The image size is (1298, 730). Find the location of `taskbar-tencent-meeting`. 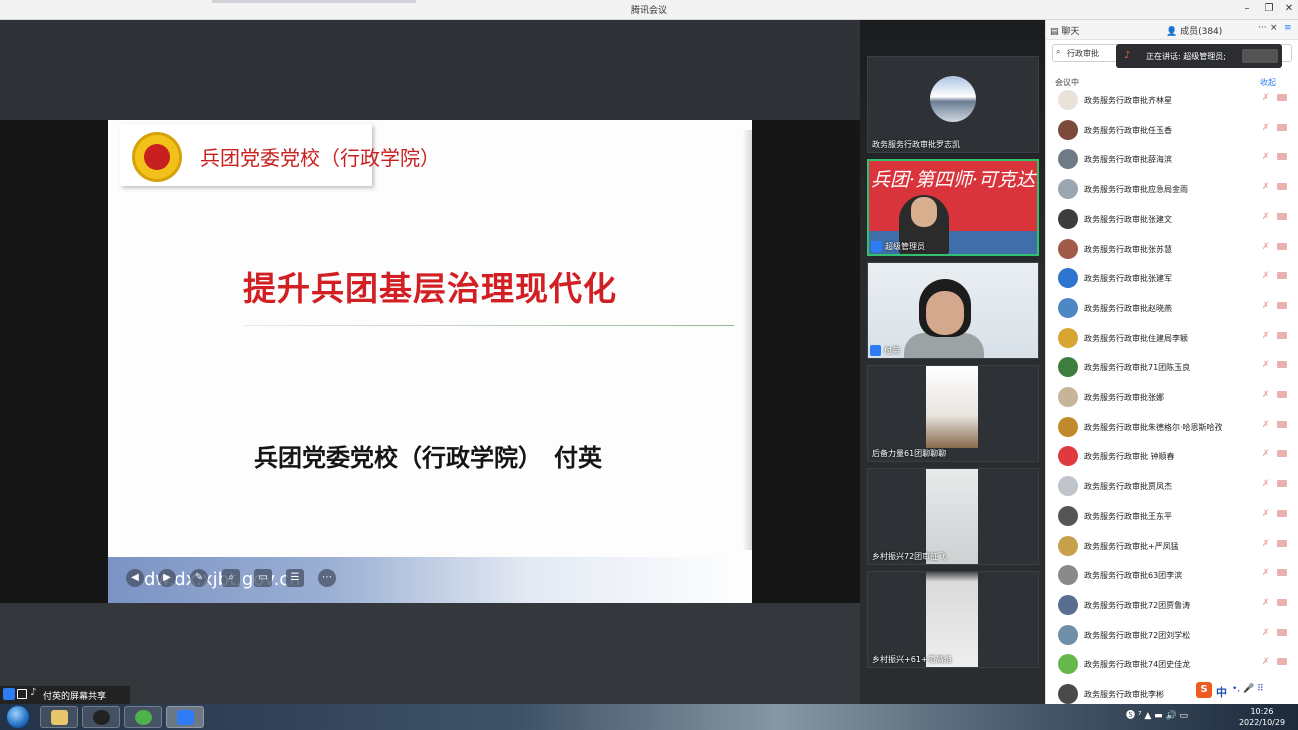

taskbar-tencent-meeting is located at coordinates (185, 717).